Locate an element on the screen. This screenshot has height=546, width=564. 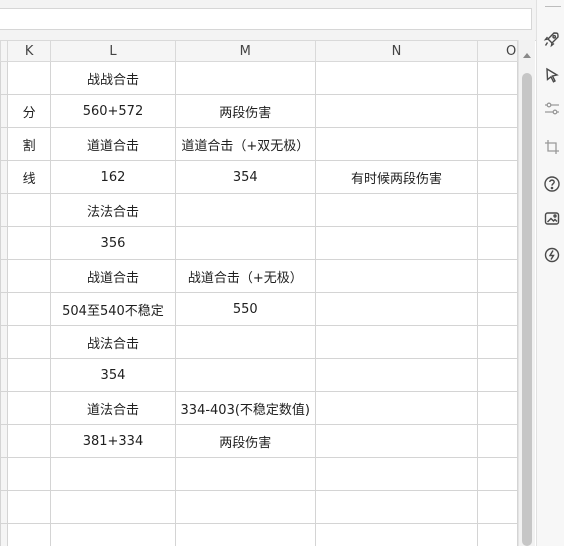
column-header-o: O is located at coordinates (497, 51).